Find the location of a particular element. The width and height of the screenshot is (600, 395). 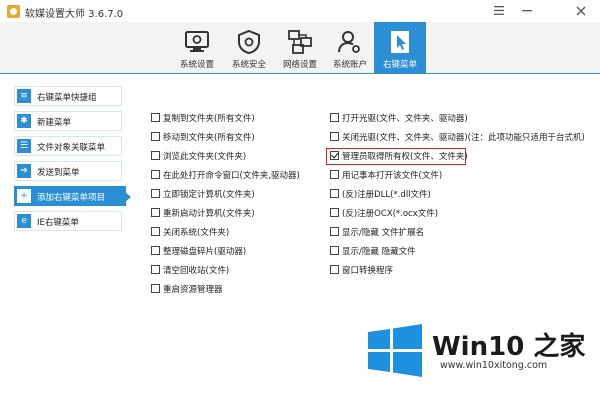

option-register-dll: (反)注册DLL(*.dll文件) is located at coordinates (380, 195).